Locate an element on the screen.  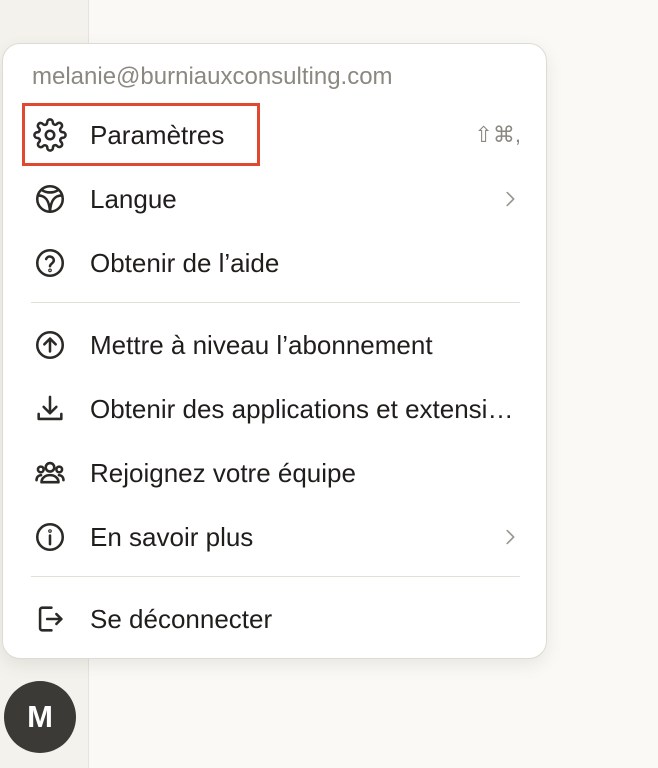
avatar: M is located at coordinates (40, 717).